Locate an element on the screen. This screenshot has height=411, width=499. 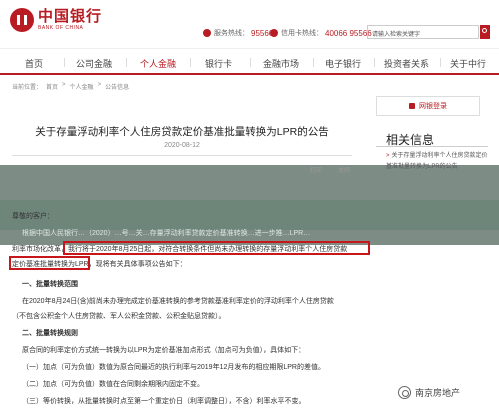
logo-cn: 中国银行 is located at coordinates (70, 16).